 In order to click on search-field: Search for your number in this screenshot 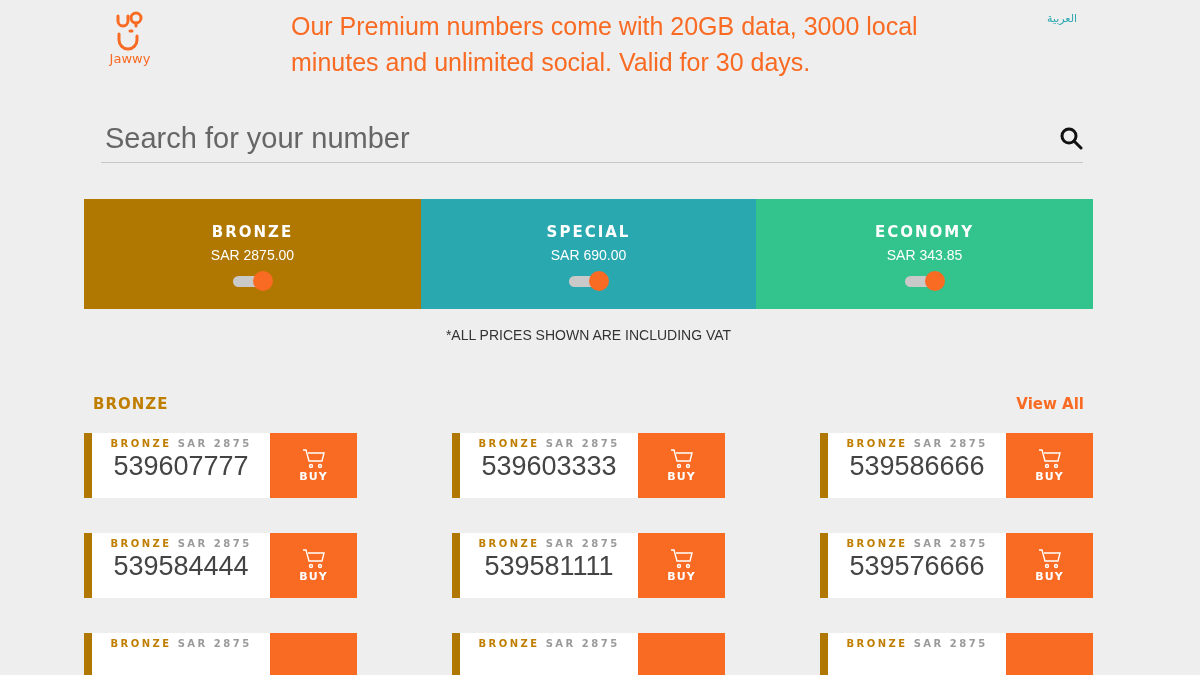, I will do `click(580, 138)`.